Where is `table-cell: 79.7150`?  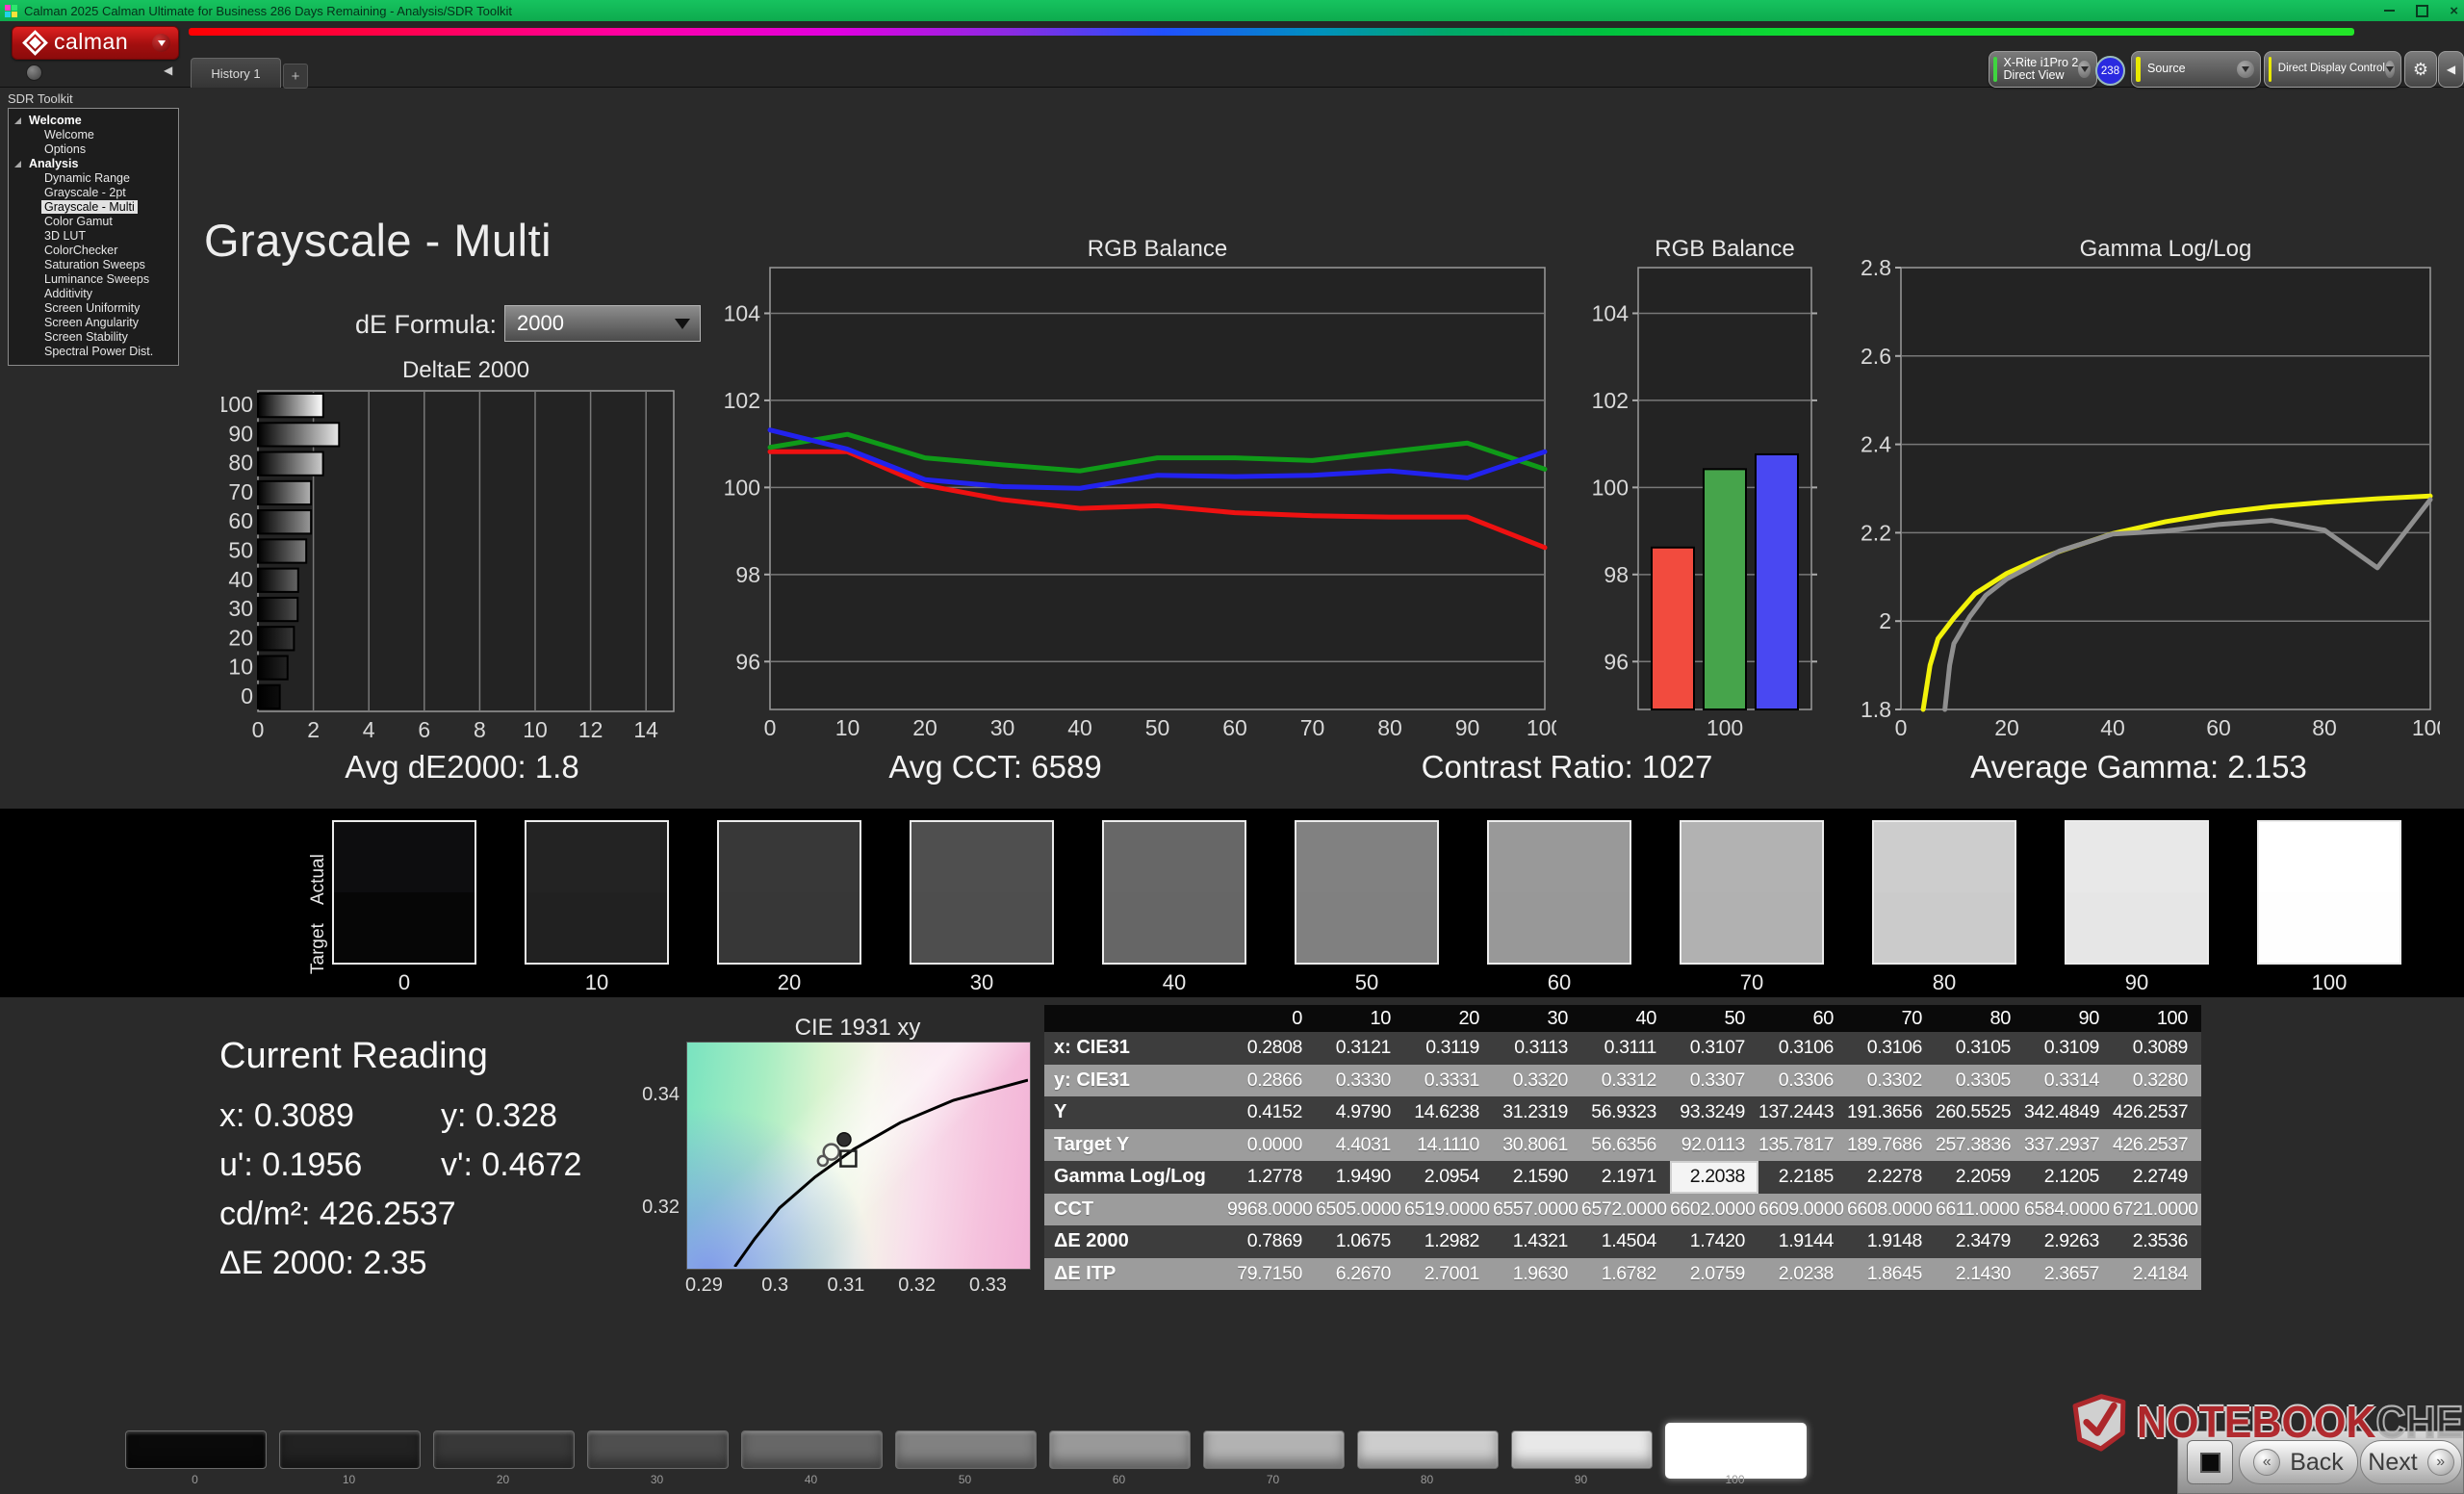
table-cell: 79.7150 is located at coordinates (1271, 1273).